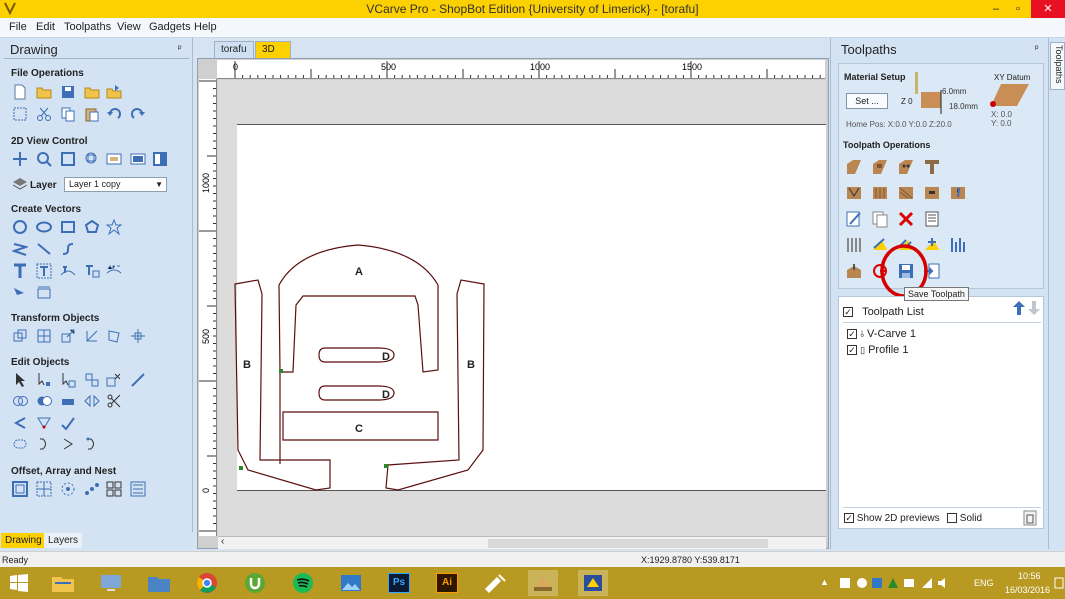 Image resolution: width=1065 pixels, height=599 pixels. What do you see at coordinates (44, 401) in the screenshot?
I see `subtract-icon` at bounding box center [44, 401].